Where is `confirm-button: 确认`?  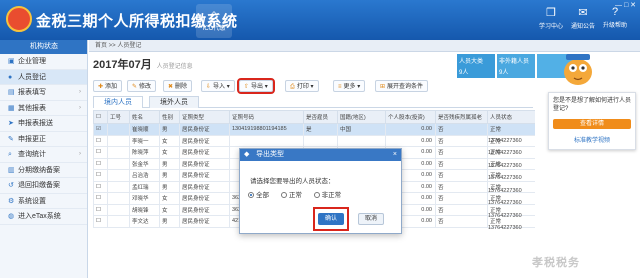 confirm-button: 确认 is located at coordinates (331, 219).